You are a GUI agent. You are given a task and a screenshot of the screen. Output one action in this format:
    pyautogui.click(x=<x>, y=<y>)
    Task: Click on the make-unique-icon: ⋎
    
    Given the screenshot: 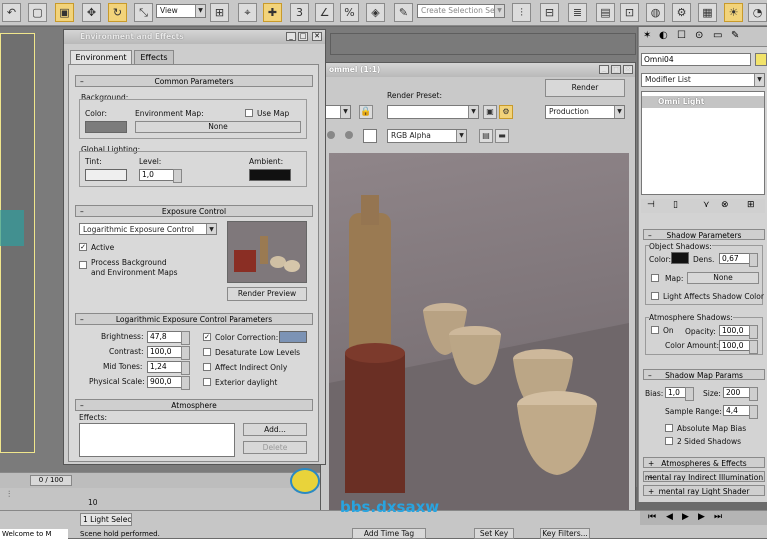 What is the action you would take?
    pyautogui.click(x=706, y=205)
    